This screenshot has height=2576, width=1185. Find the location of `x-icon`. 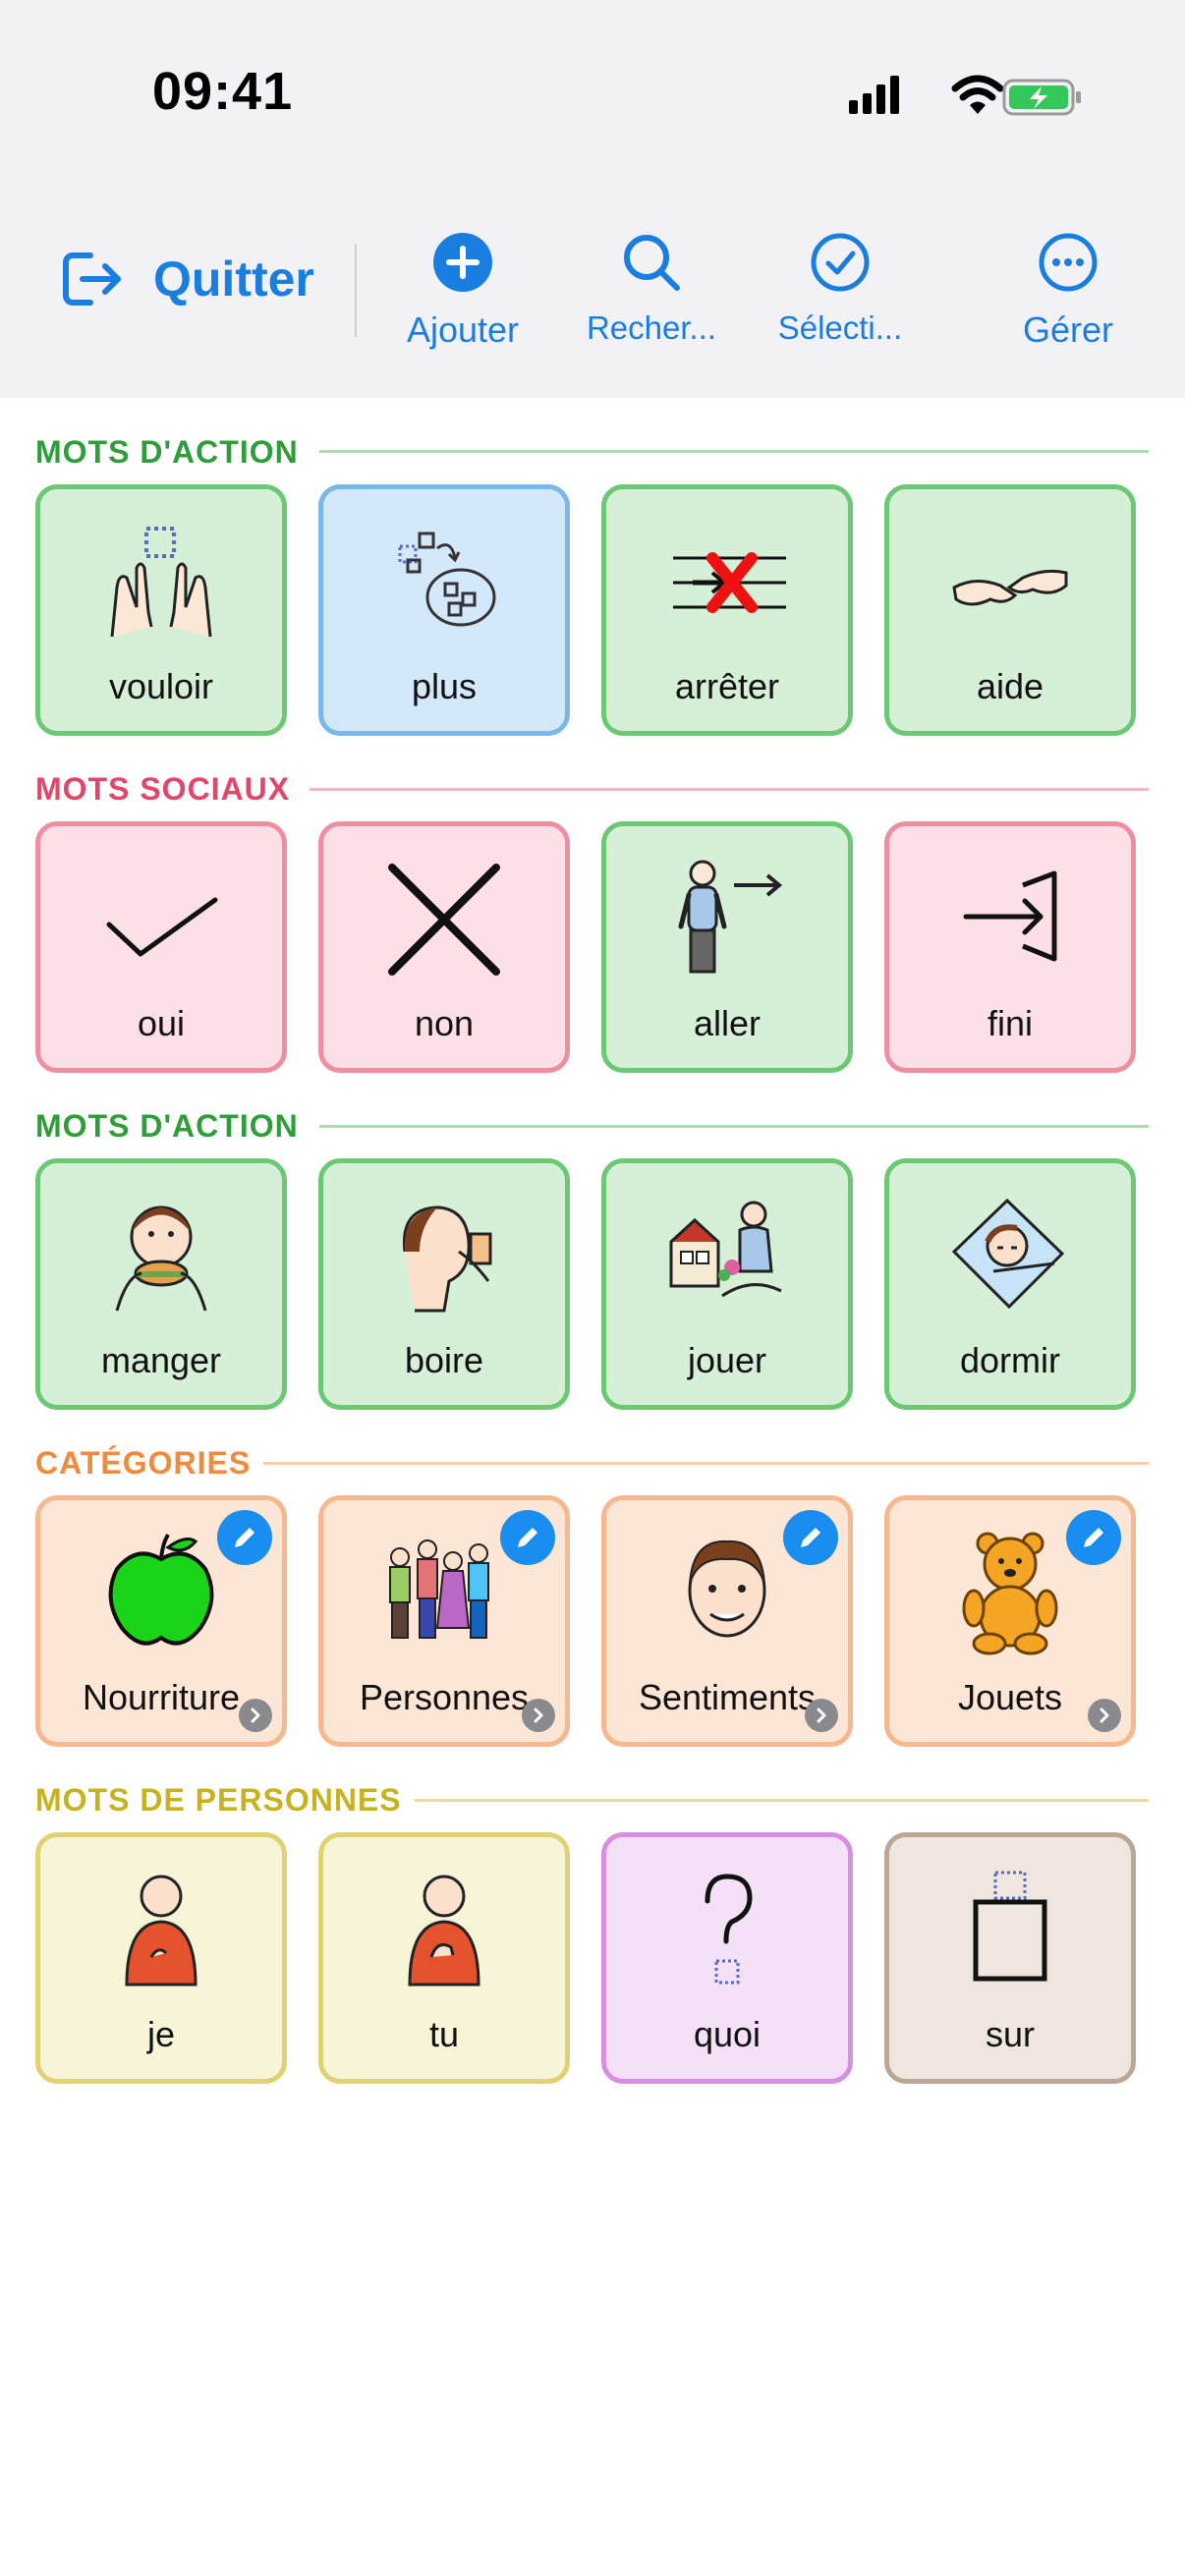

x-icon is located at coordinates (444, 920).